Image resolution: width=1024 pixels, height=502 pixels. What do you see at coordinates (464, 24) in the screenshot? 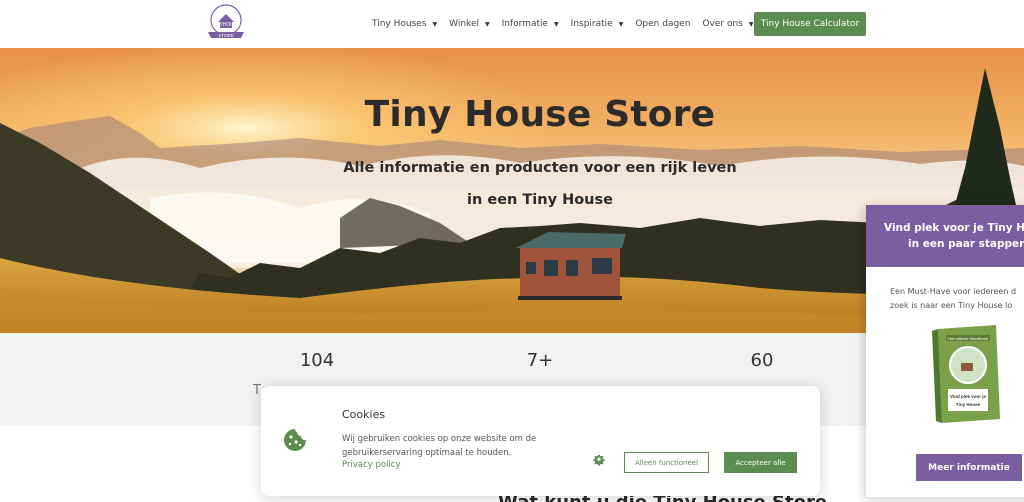
I see `nav-item-label: Winkel` at bounding box center [464, 24].